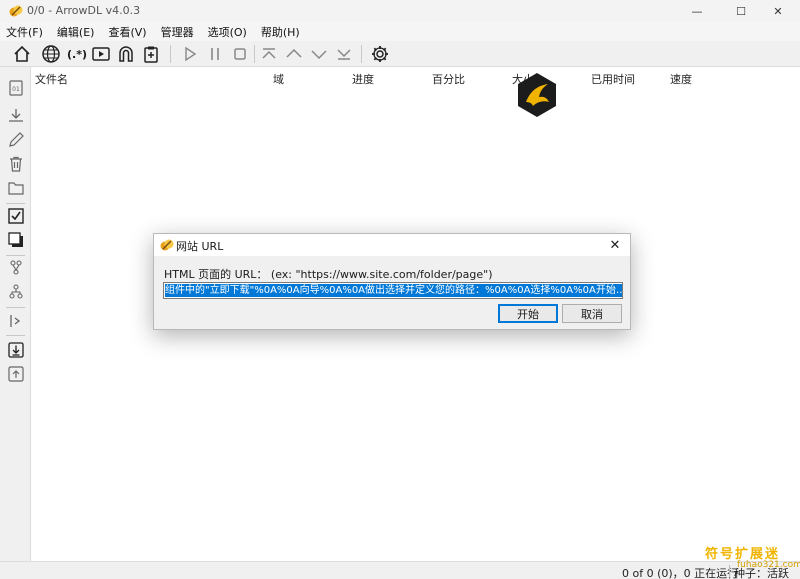 The width and height of the screenshot is (800, 579). Describe the element at coordinates (51, 54) in the screenshot. I see `globe-icon` at that location.